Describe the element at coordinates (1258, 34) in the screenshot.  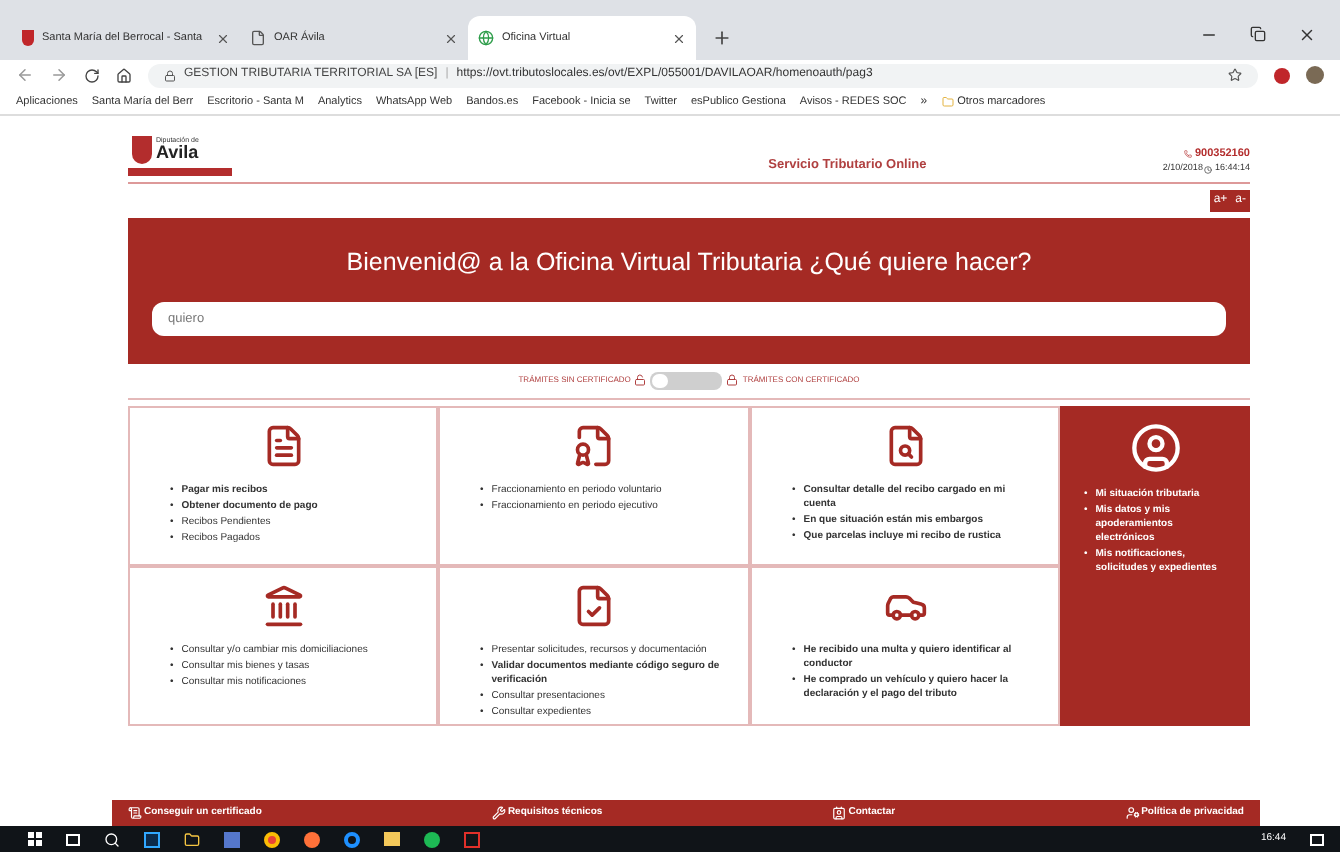
I see `restore-icon` at that location.